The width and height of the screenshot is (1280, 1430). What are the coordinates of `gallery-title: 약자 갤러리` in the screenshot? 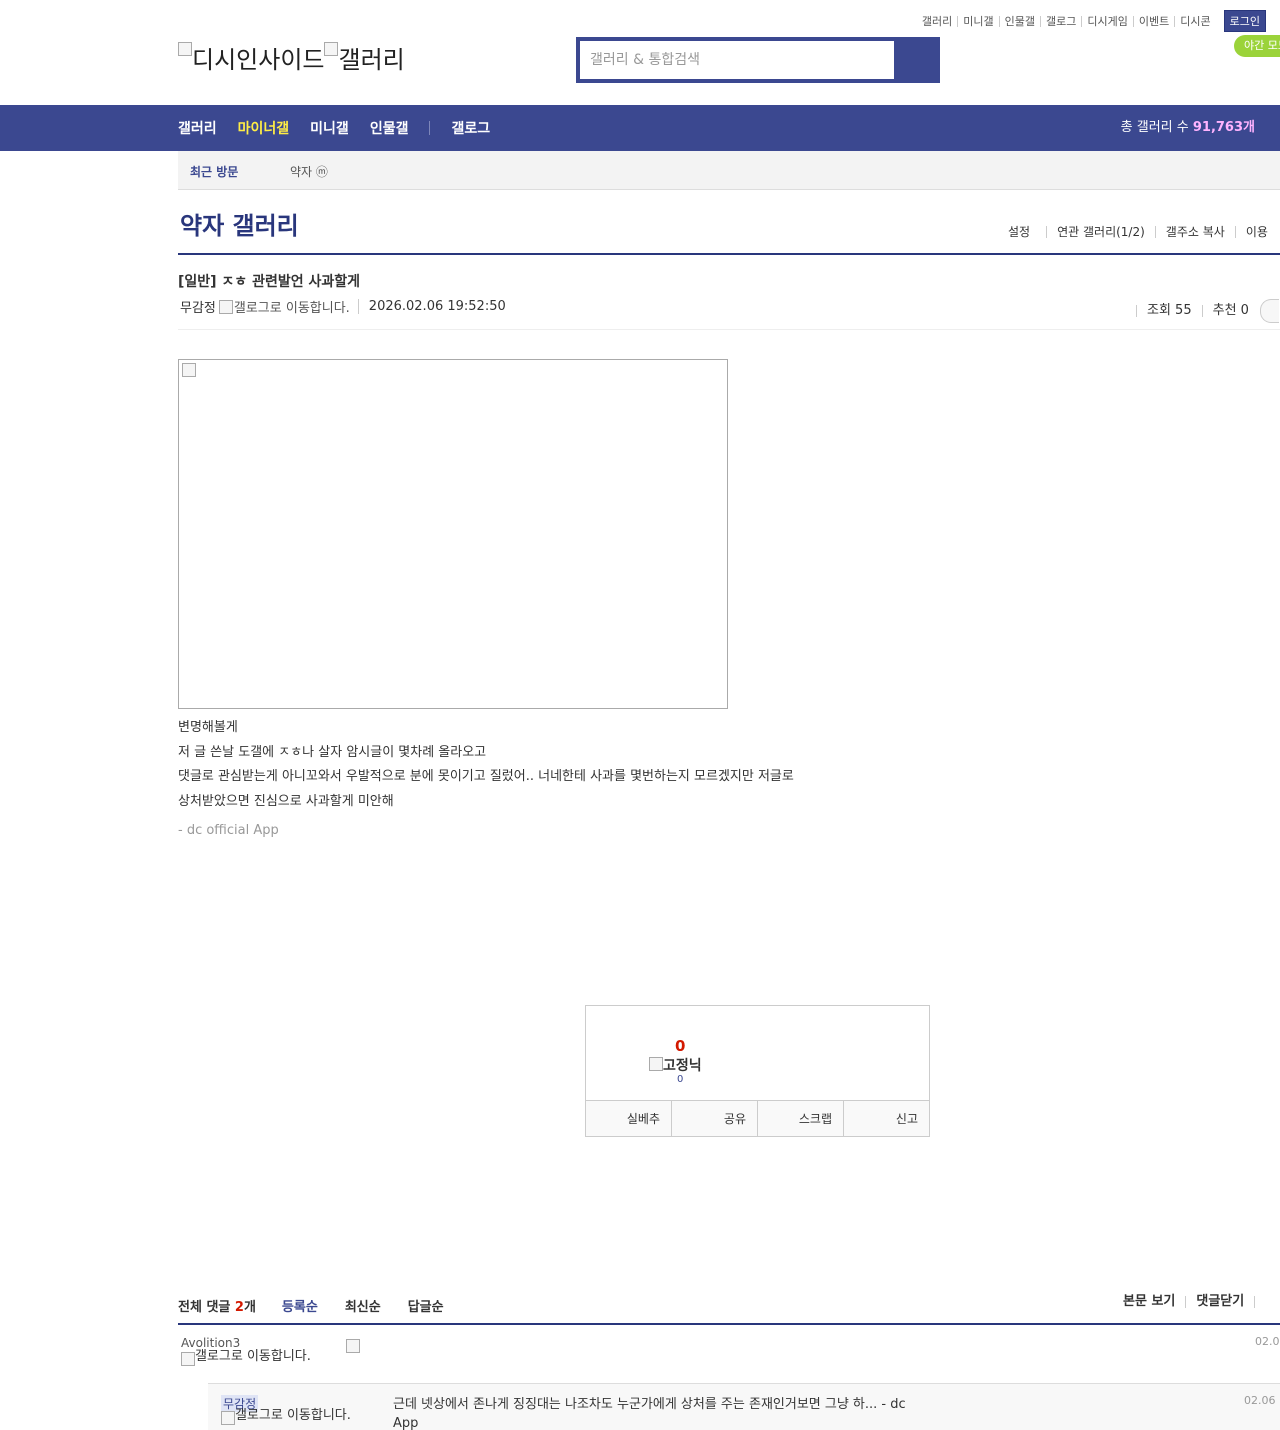 It's located at (239, 223).